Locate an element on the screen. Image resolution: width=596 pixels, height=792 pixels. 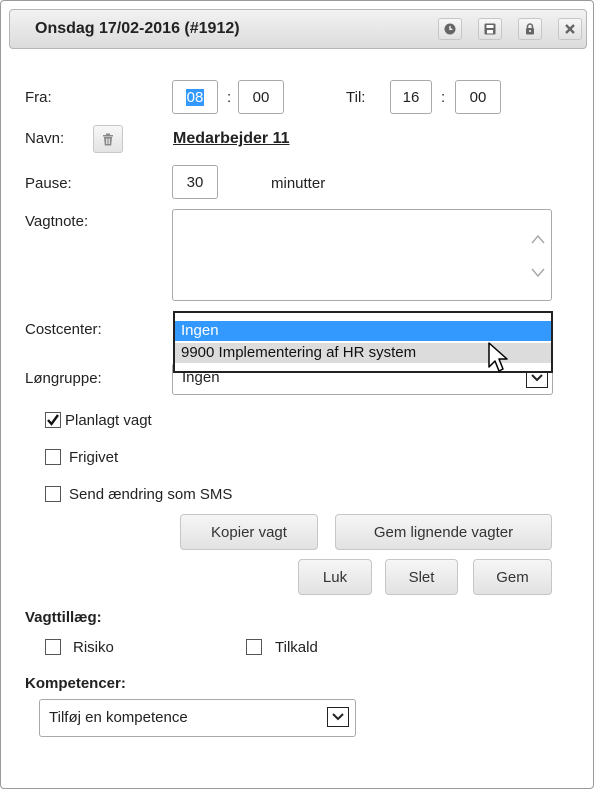
pause-label: Pause: is located at coordinates (48, 183).